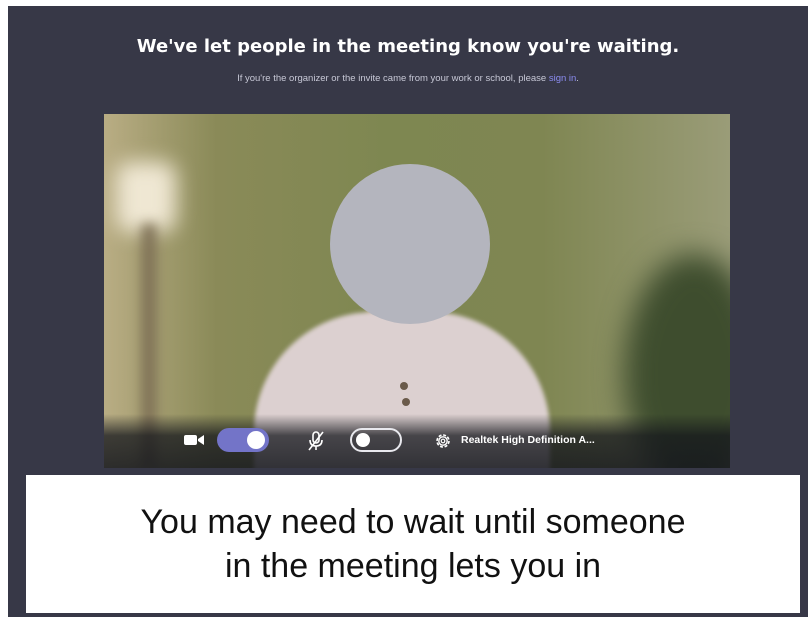 The width and height of the screenshot is (809, 617). I want to click on camera-toggle-knob, so click(256, 440).